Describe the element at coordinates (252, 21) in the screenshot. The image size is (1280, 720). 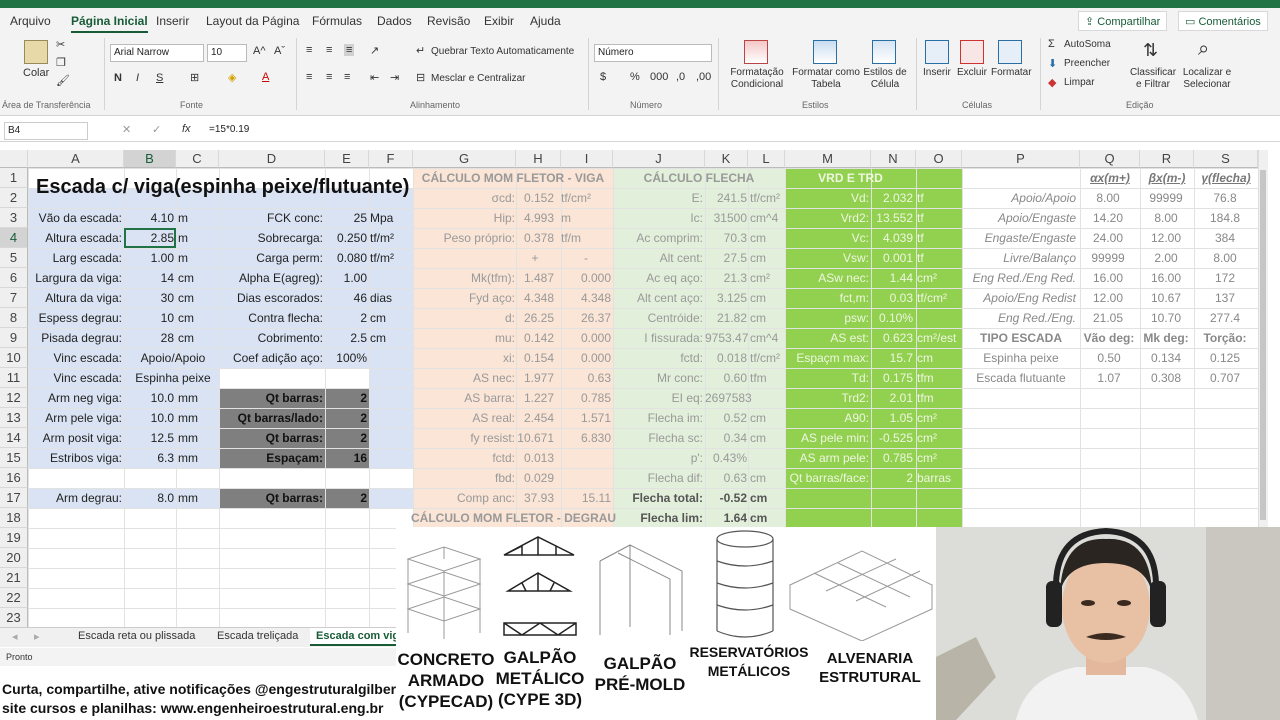
I see `menu-layout: Layout da Página` at that location.